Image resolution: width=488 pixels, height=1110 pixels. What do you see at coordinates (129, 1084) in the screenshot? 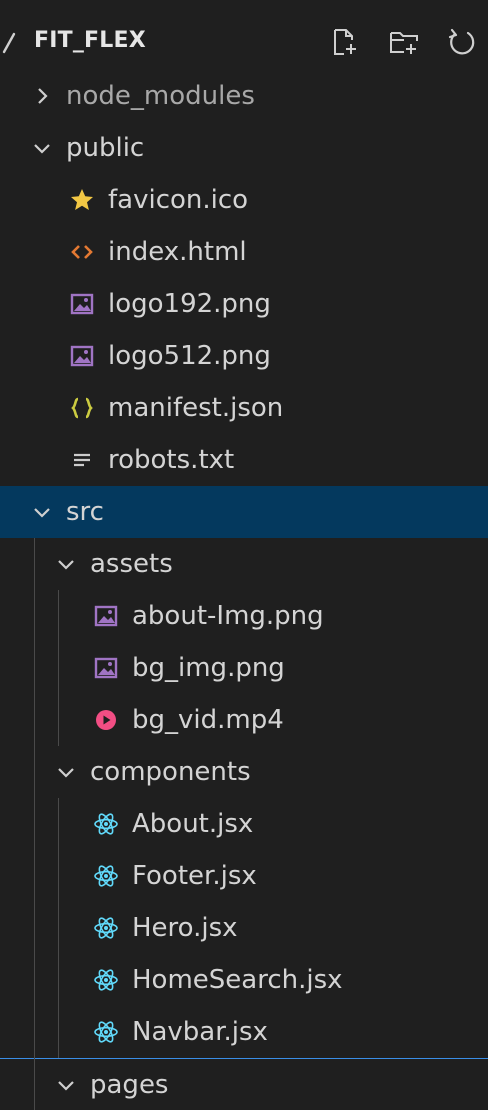
I see `tree-item-label: pages` at bounding box center [129, 1084].